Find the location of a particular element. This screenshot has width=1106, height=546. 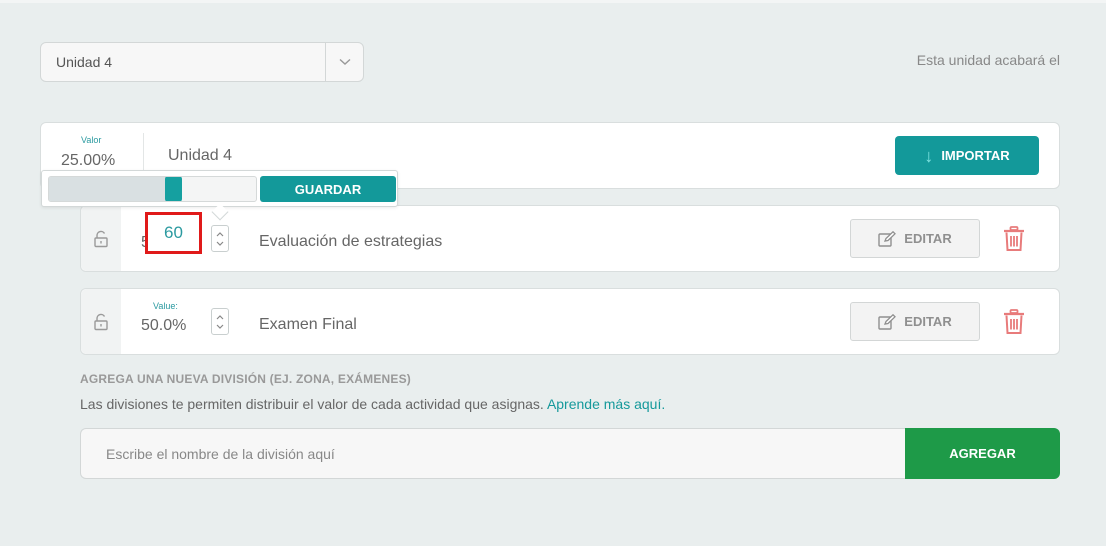

import-button: ↓ IMPORTAR is located at coordinates (967, 155).